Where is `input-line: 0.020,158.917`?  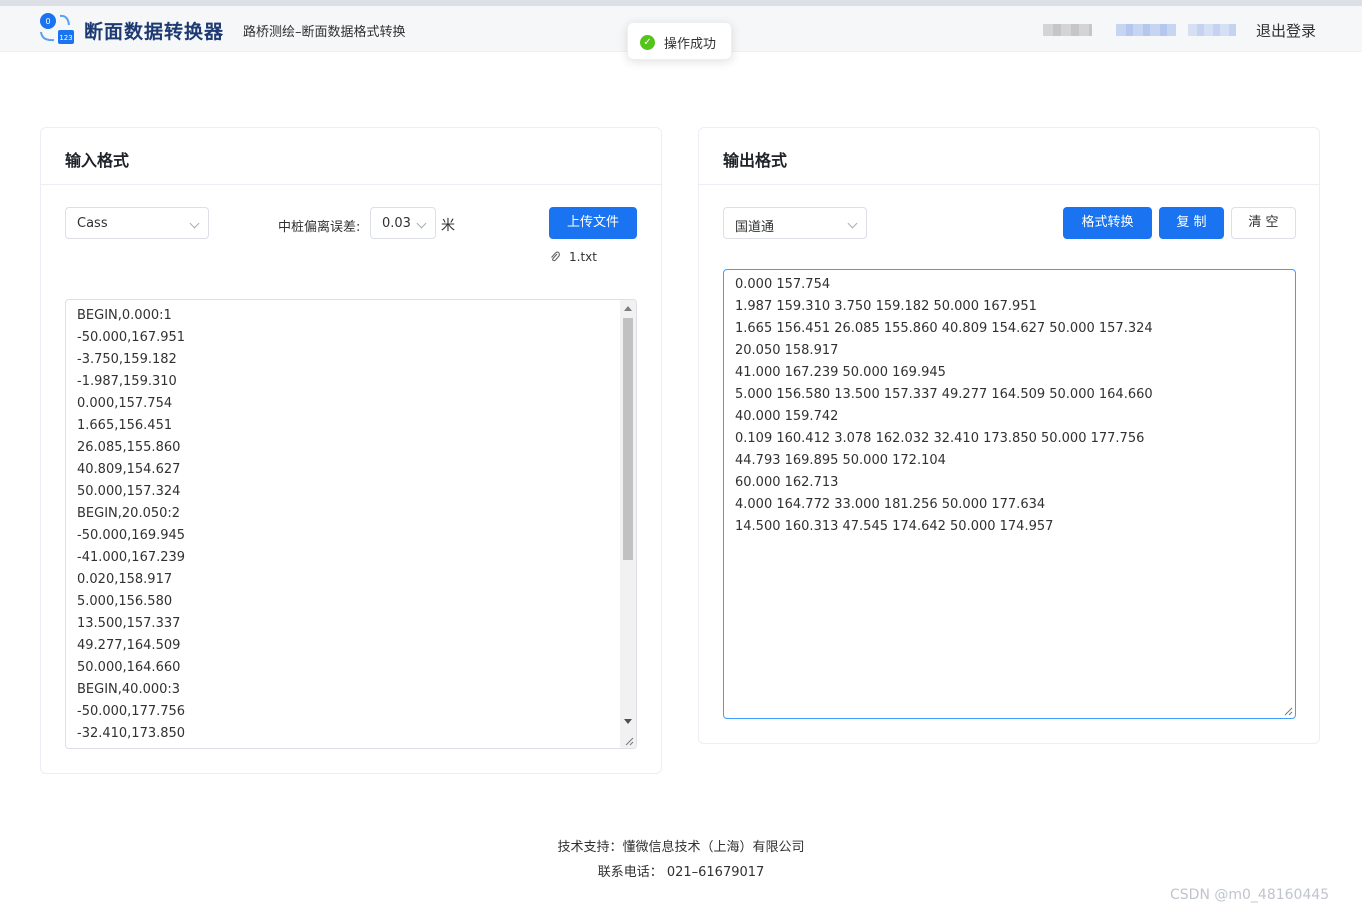 input-line: 0.020,158.917 is located at coordinates (125, 579).